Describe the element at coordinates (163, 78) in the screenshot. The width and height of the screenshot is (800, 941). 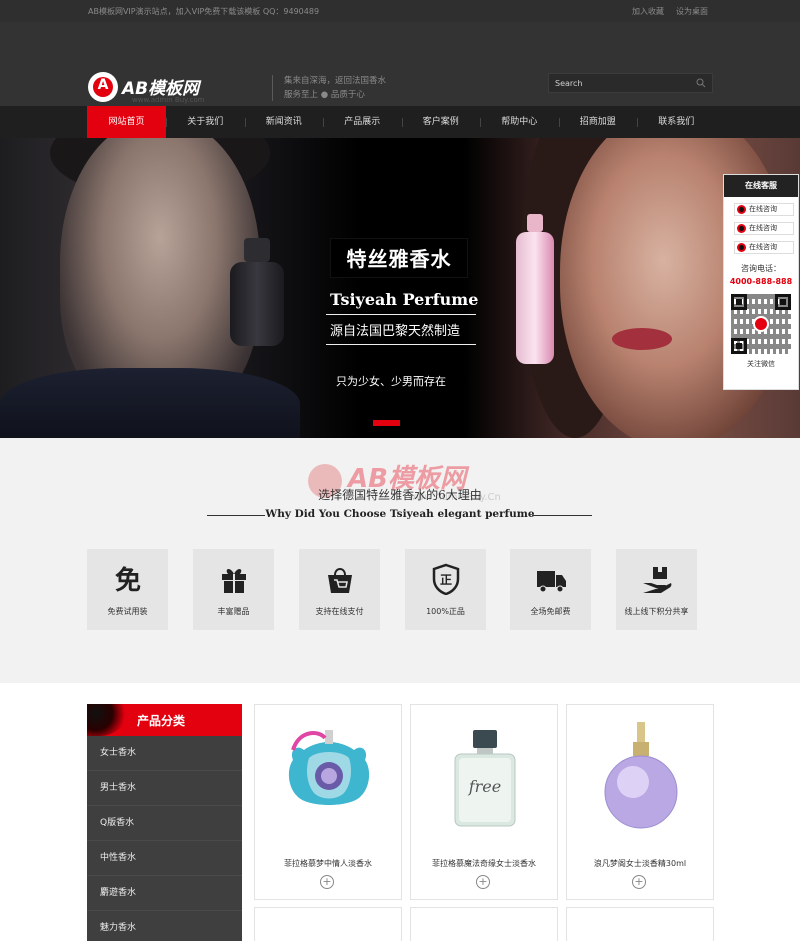
I see `logo: A AB模板网 www.admin Buy.com` at that location.